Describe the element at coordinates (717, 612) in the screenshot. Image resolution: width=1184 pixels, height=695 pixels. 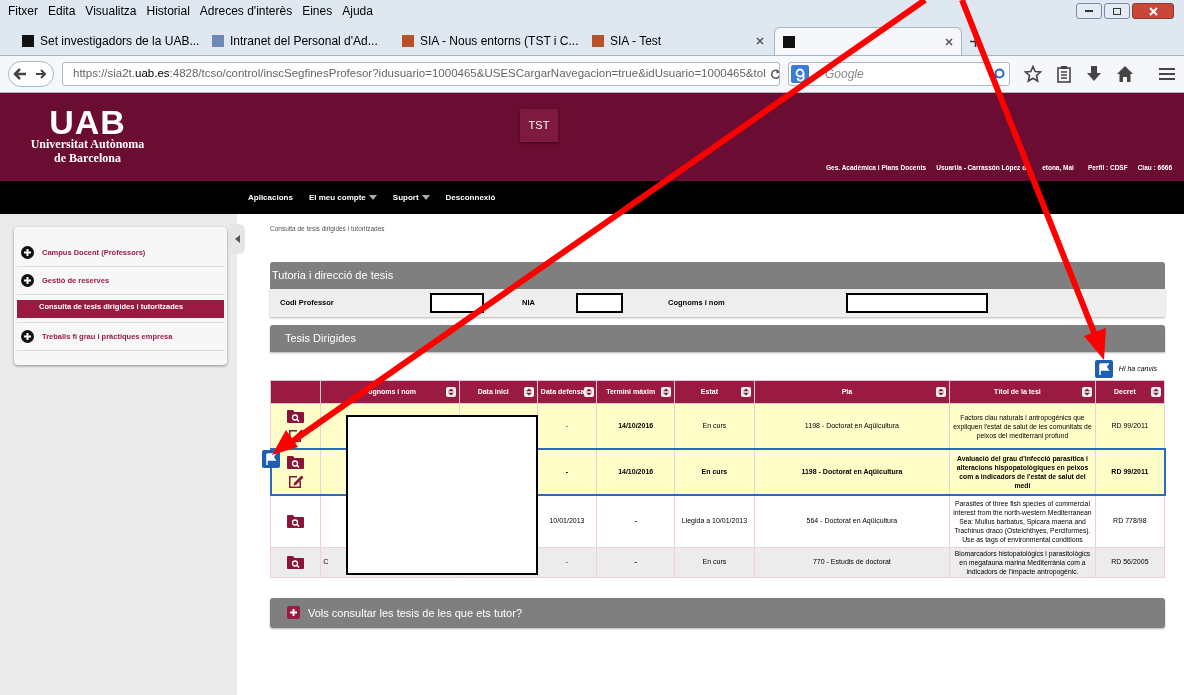
I see `collapsible-section-header: Vols consultar les tesis de les que ets tutor?` at that location.